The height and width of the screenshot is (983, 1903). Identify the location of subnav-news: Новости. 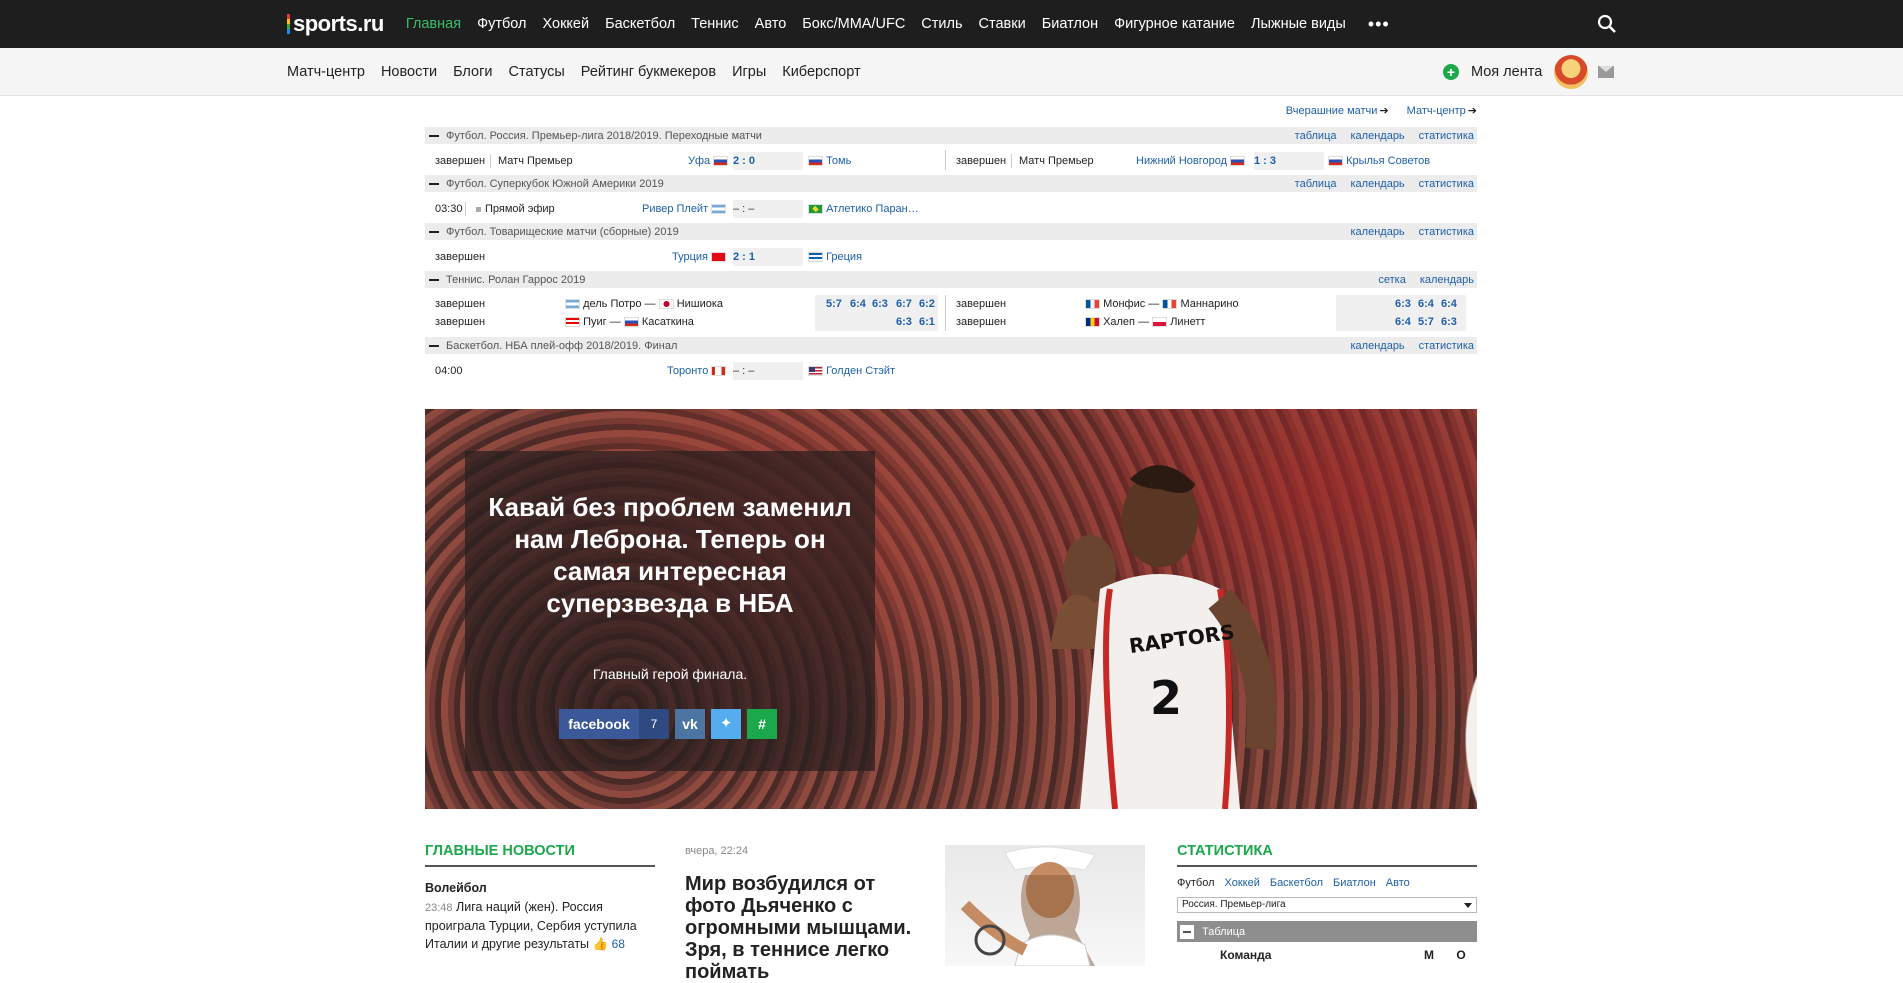
(409, 72).